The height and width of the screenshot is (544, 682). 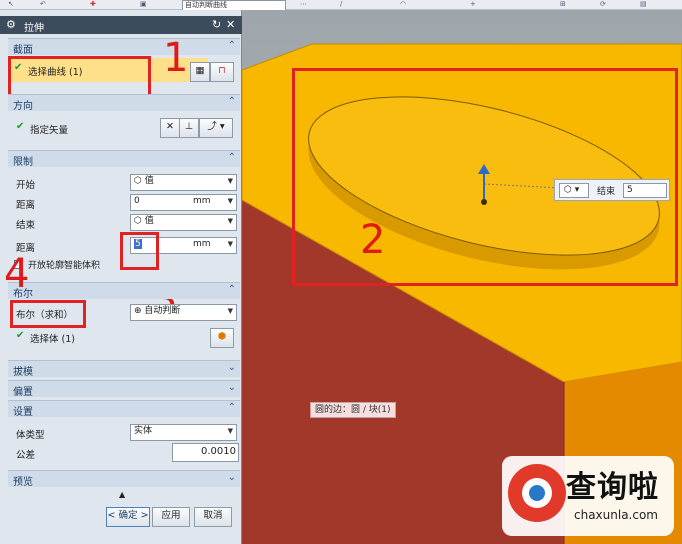 I want to click on snap-icon: ✚, so click(x=93, y=4).